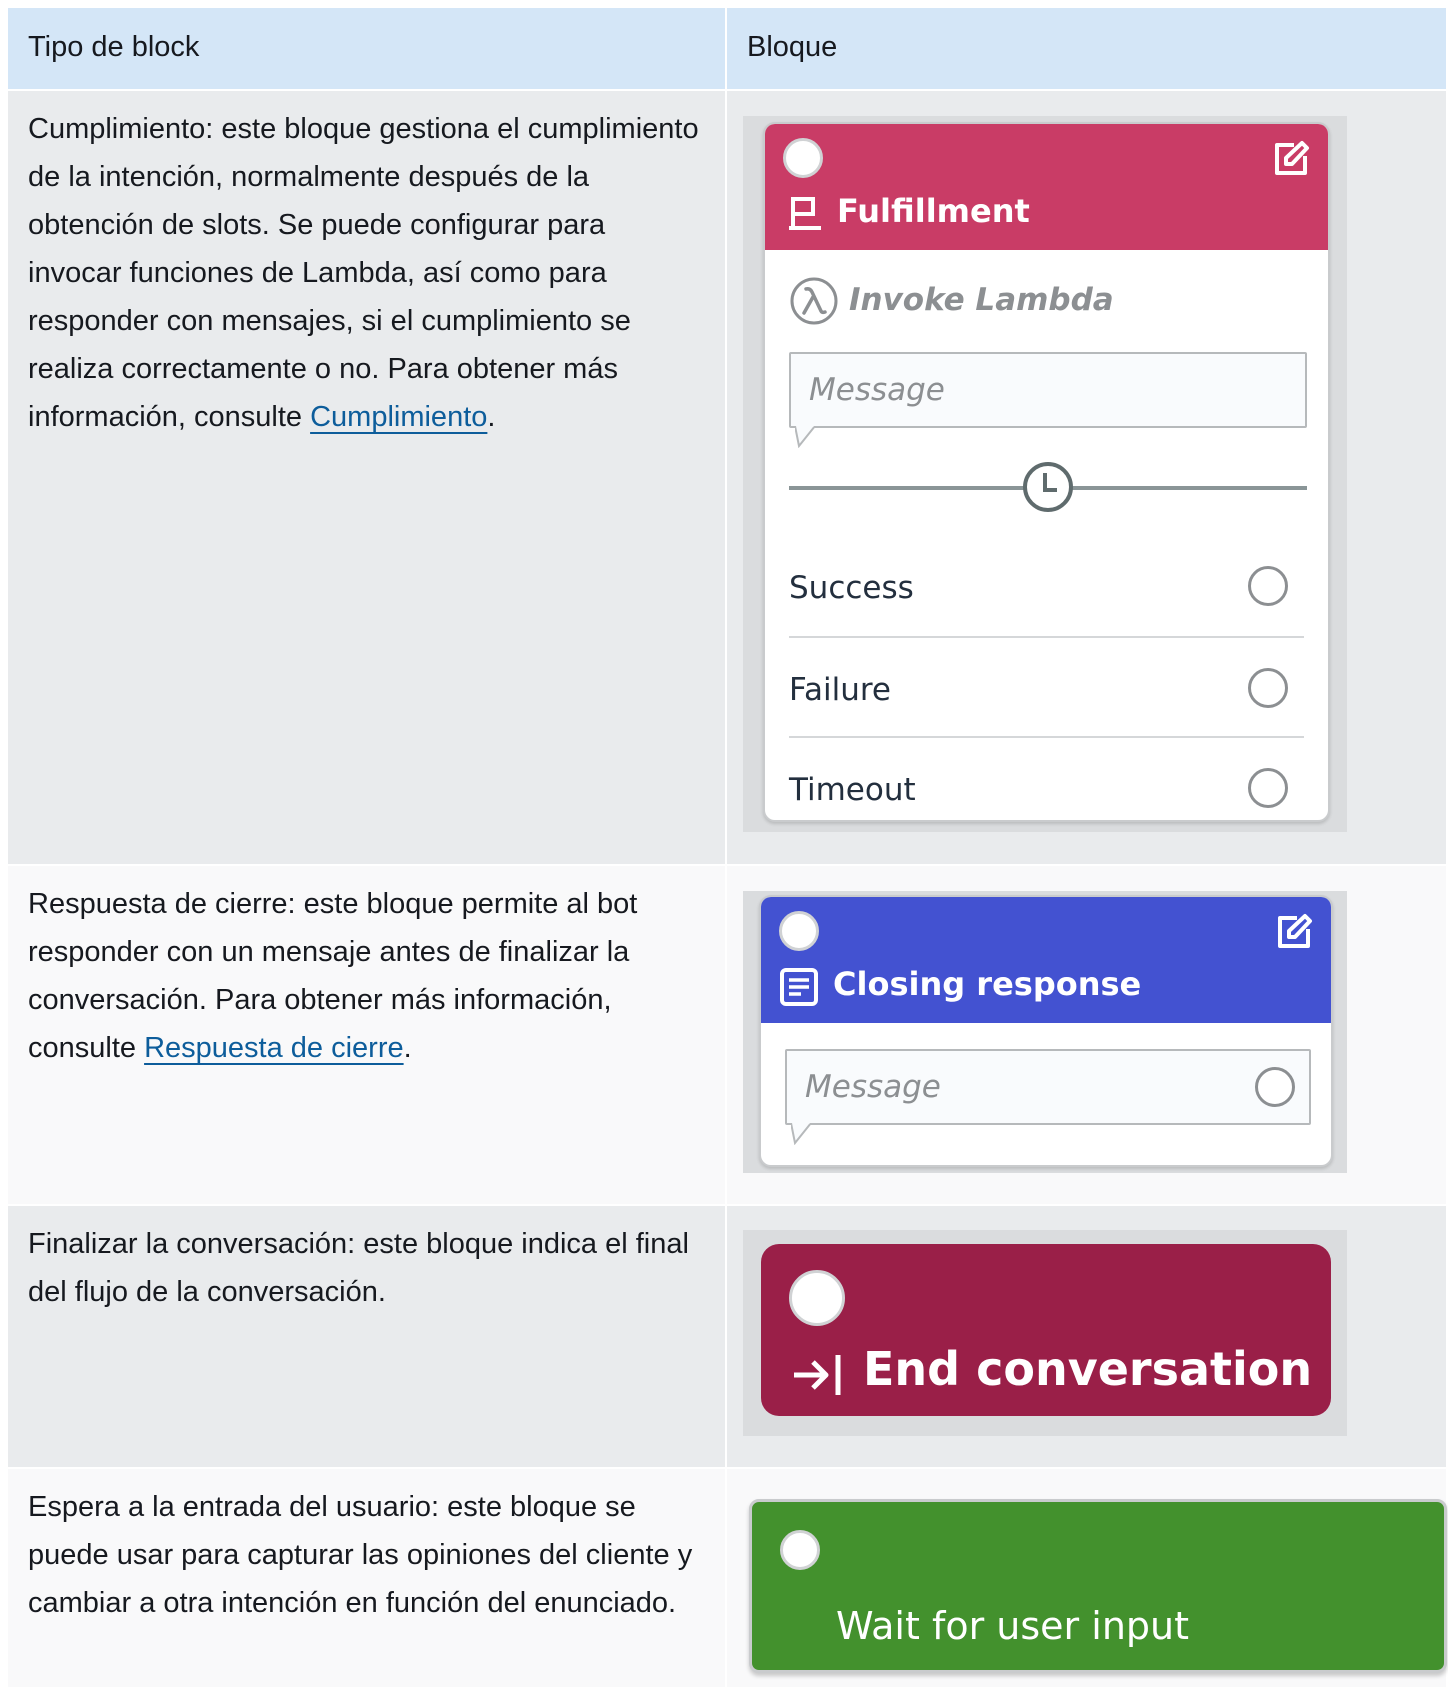  Describe the element at coordinates (799, 987) in the screenshot. I see `document-icon` at that location.